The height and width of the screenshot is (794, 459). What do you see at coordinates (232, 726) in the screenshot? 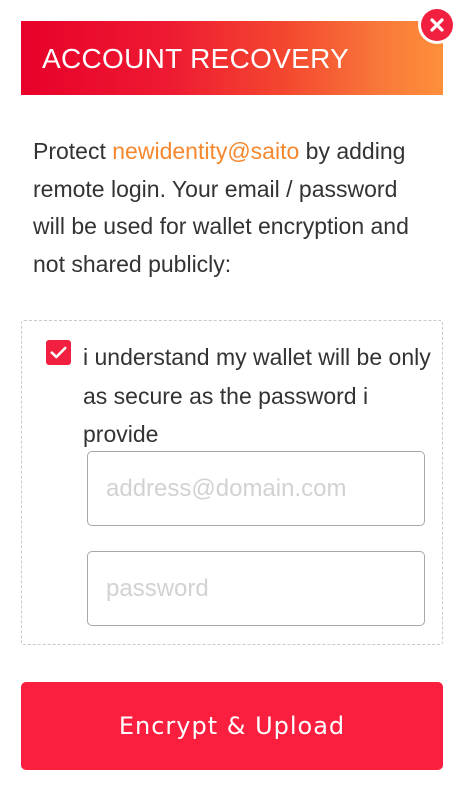
I see `encrypt-upload-button: Encrypt & Upload` at bounding box center [232, 726].